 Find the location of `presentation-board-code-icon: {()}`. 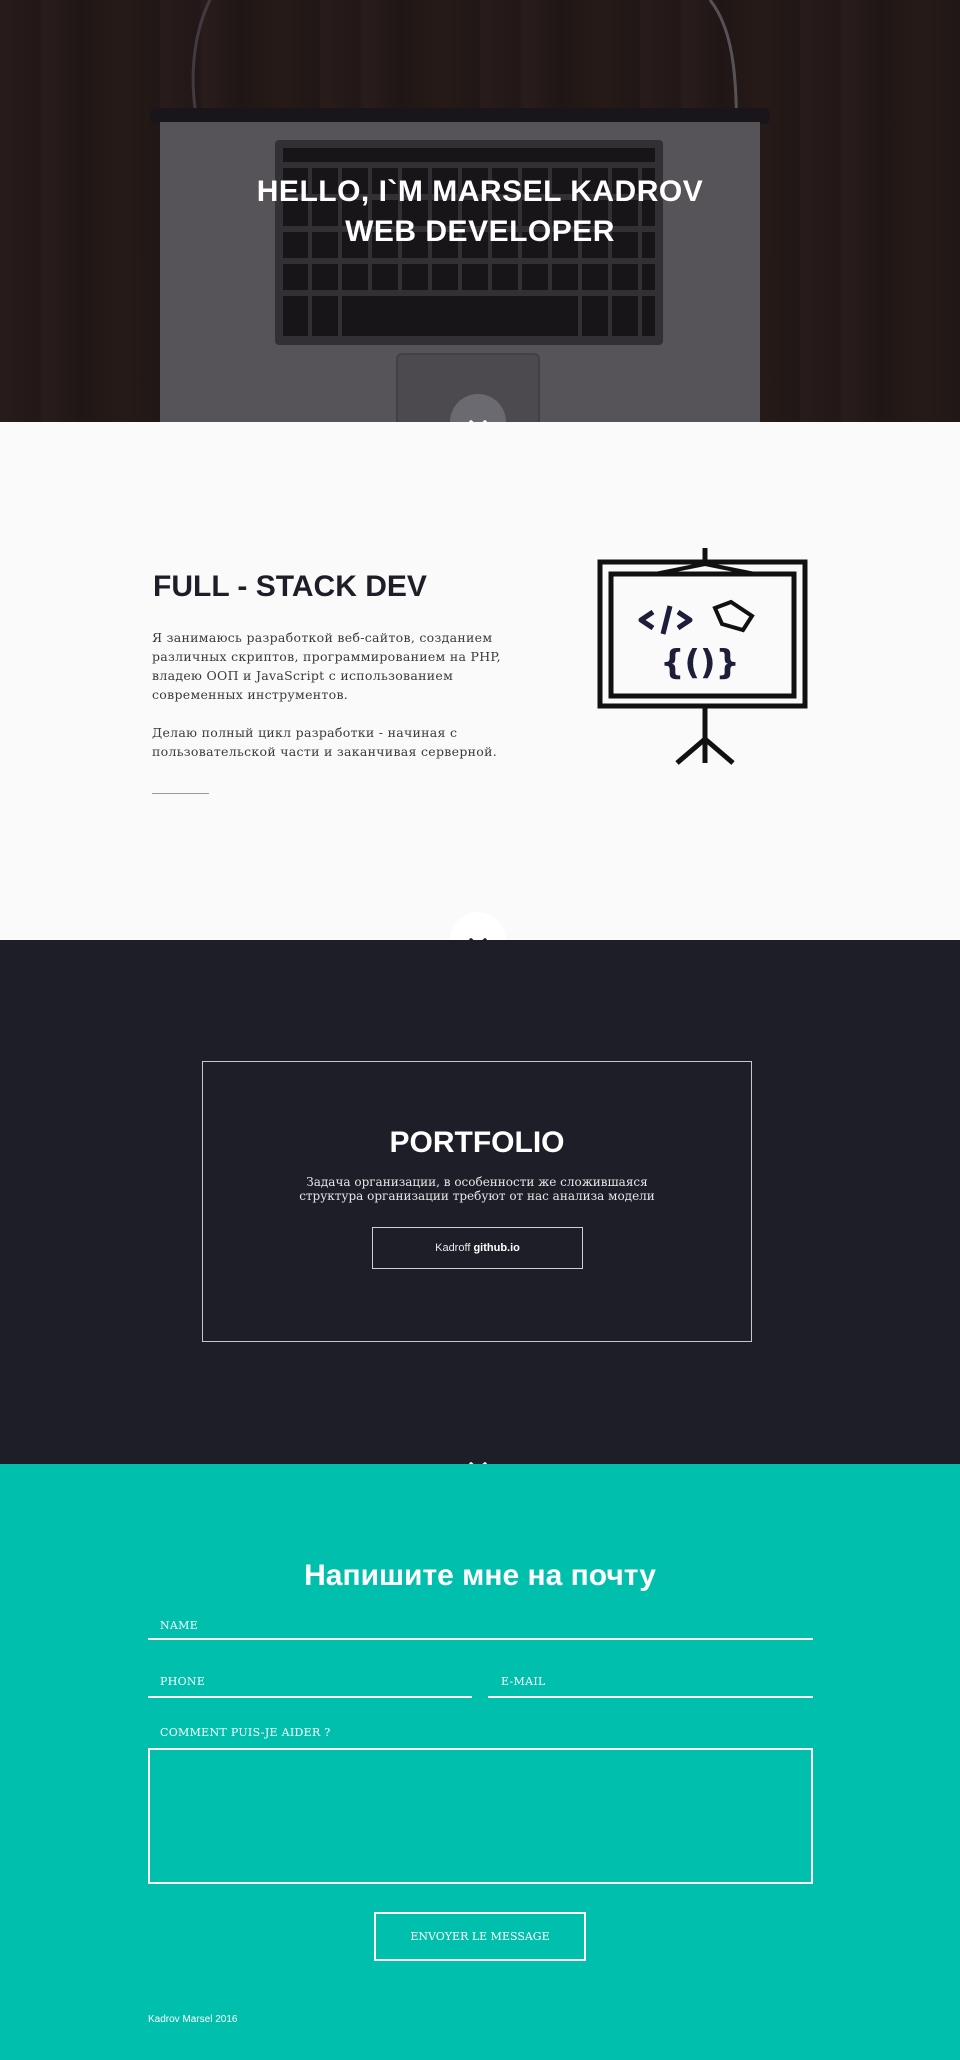

presentation-board-code-icon: {()} is located at coordinates (702, 656).